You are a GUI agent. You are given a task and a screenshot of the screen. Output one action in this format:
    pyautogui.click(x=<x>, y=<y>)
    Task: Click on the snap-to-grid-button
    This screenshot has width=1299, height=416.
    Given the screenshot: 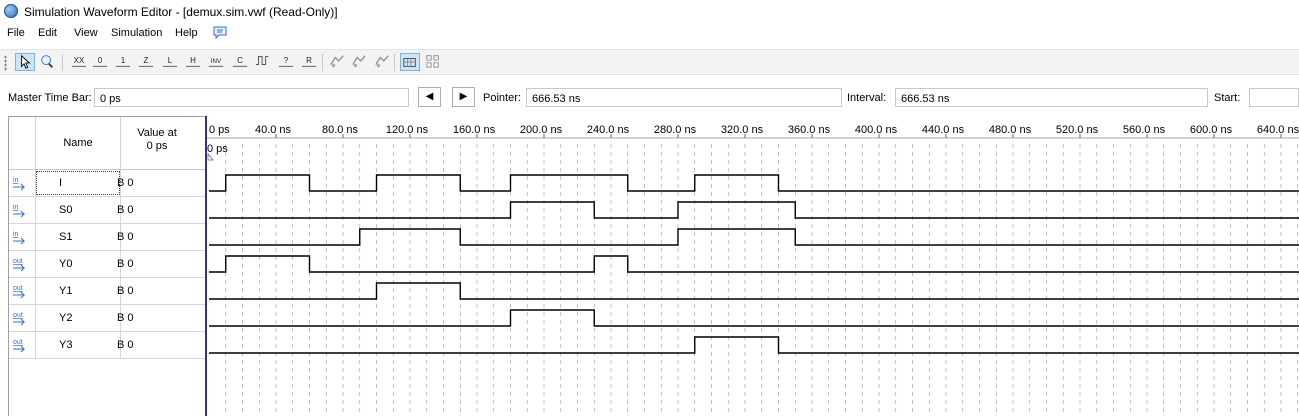 What is the action you would take?
    pyautogui.click(x=410, y=62)
    